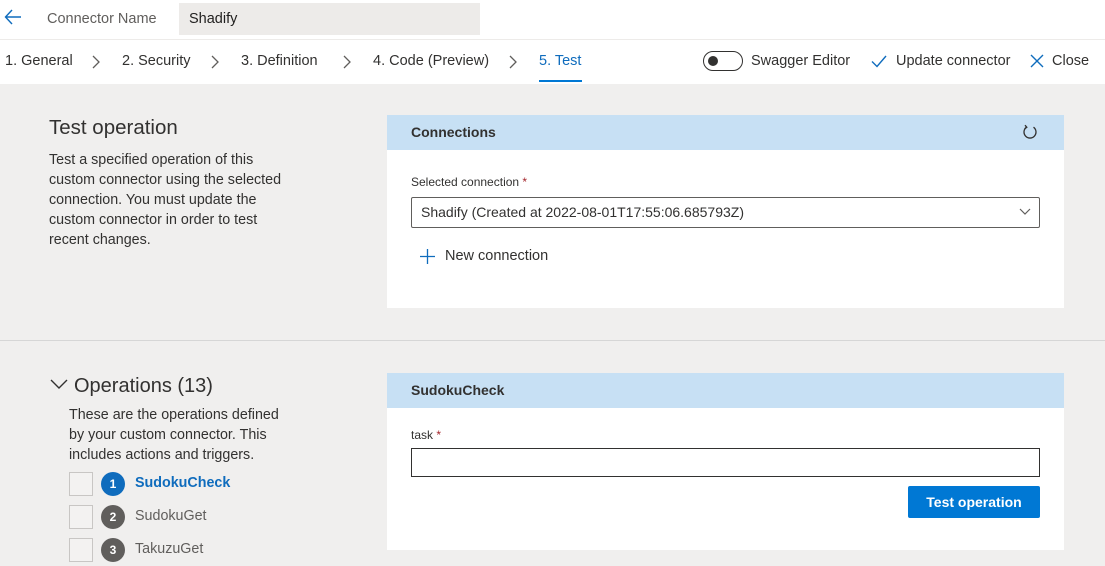 The width and height of the screenshot is (1105, 566). What do you see at coordinates (552, 19) in the screenshot?
I see `top-bar: Connector Name` at bounding box center [552, 19].